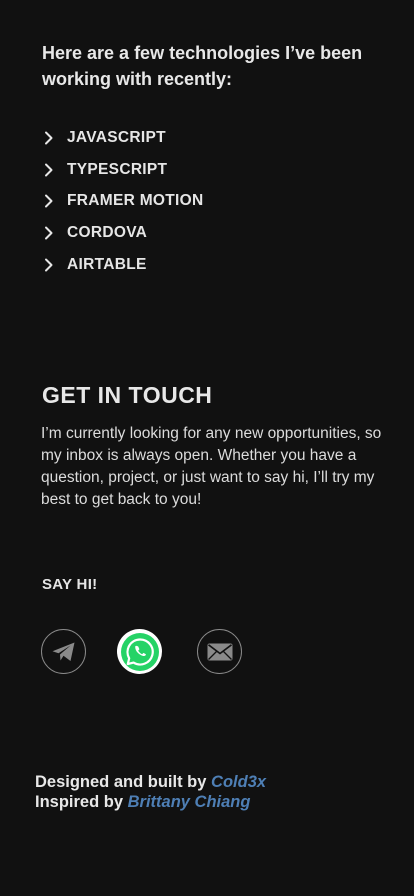 The width and height of the screenshot is (414, 896). I want to click on inspired-by-line: Inspired by Brittany Chiang, so click(150, 802).